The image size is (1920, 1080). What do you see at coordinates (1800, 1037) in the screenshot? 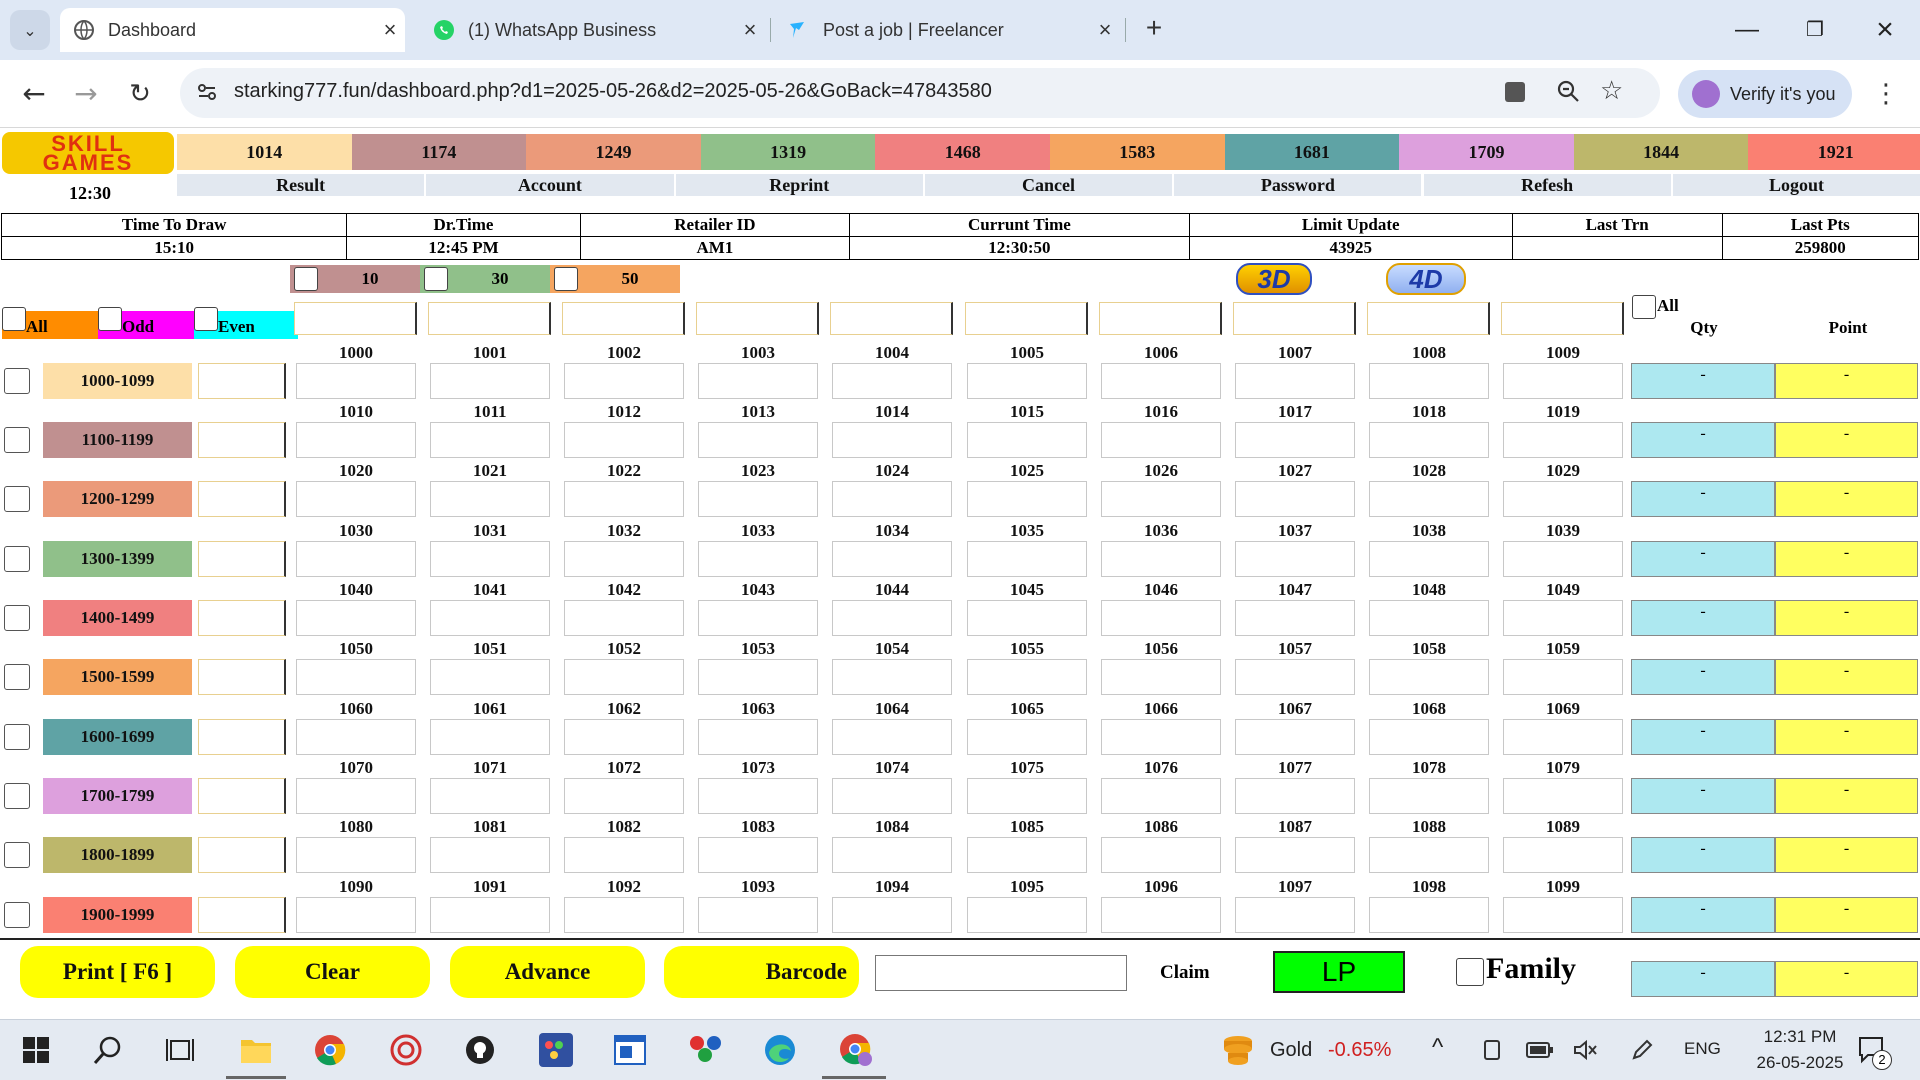
I see `taskbar-time: 12:31 PM` at bounding box center [1800, 1037].